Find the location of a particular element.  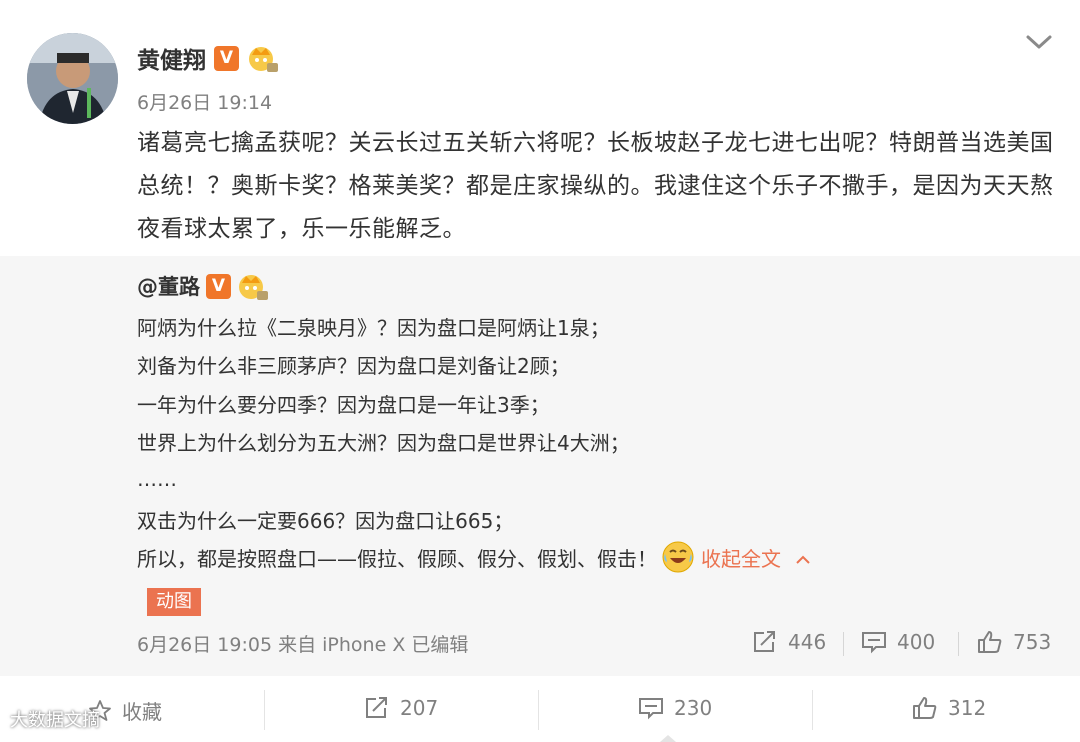

collapse-text-link: 收起全文 is located at coordinates (757, 557).